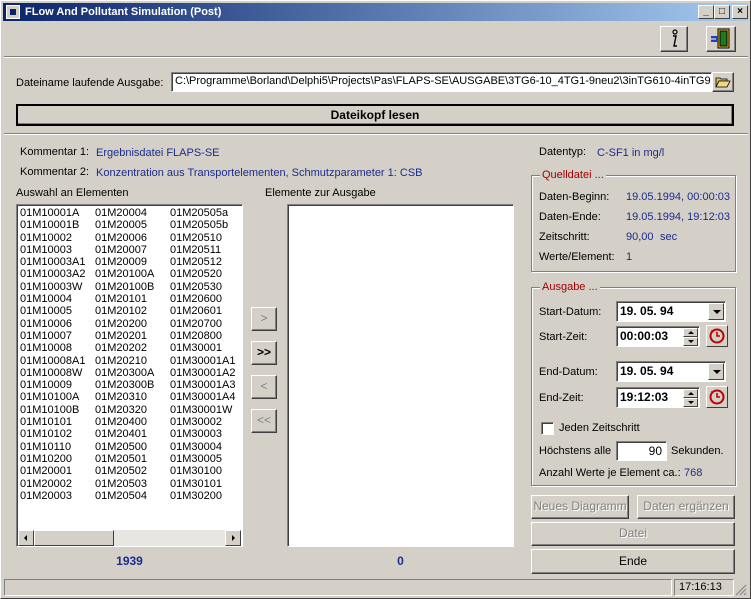  I want to click on list-item: 01M20500, so click(124, 447).